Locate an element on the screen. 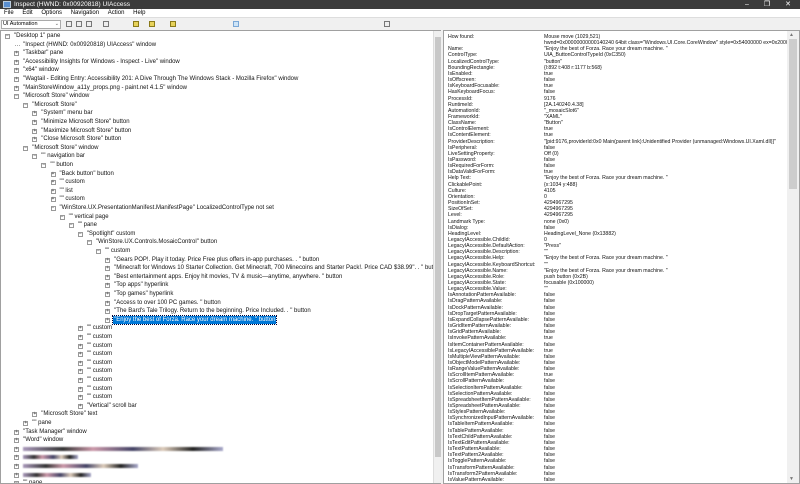  minimize-button: – is located at coordinates (747, 4).